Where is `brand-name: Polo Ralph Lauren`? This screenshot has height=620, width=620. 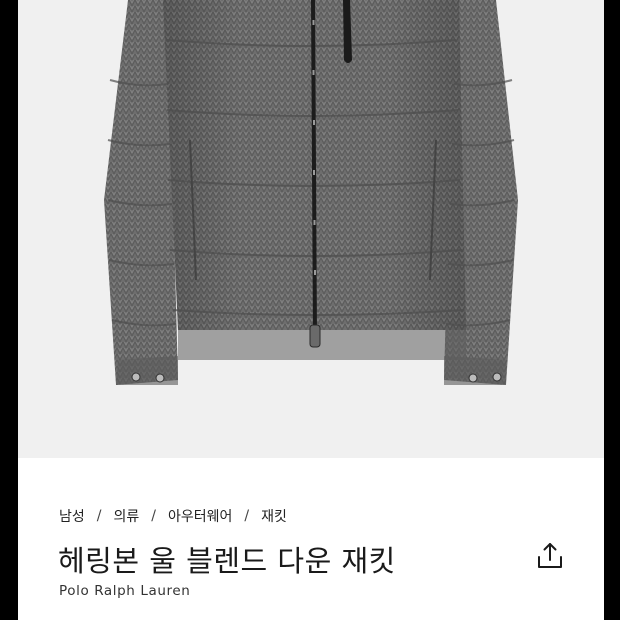
brand-name: Polo Ralph Lauren is located at coordinates (124, 591).